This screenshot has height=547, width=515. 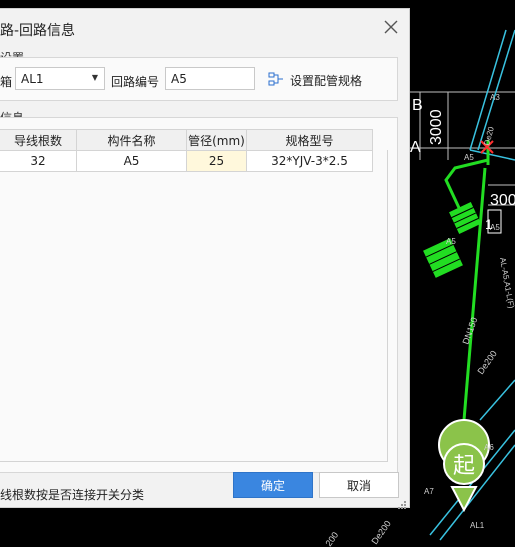 I want to click on cad-label: 300, so click(x=502, y=200).